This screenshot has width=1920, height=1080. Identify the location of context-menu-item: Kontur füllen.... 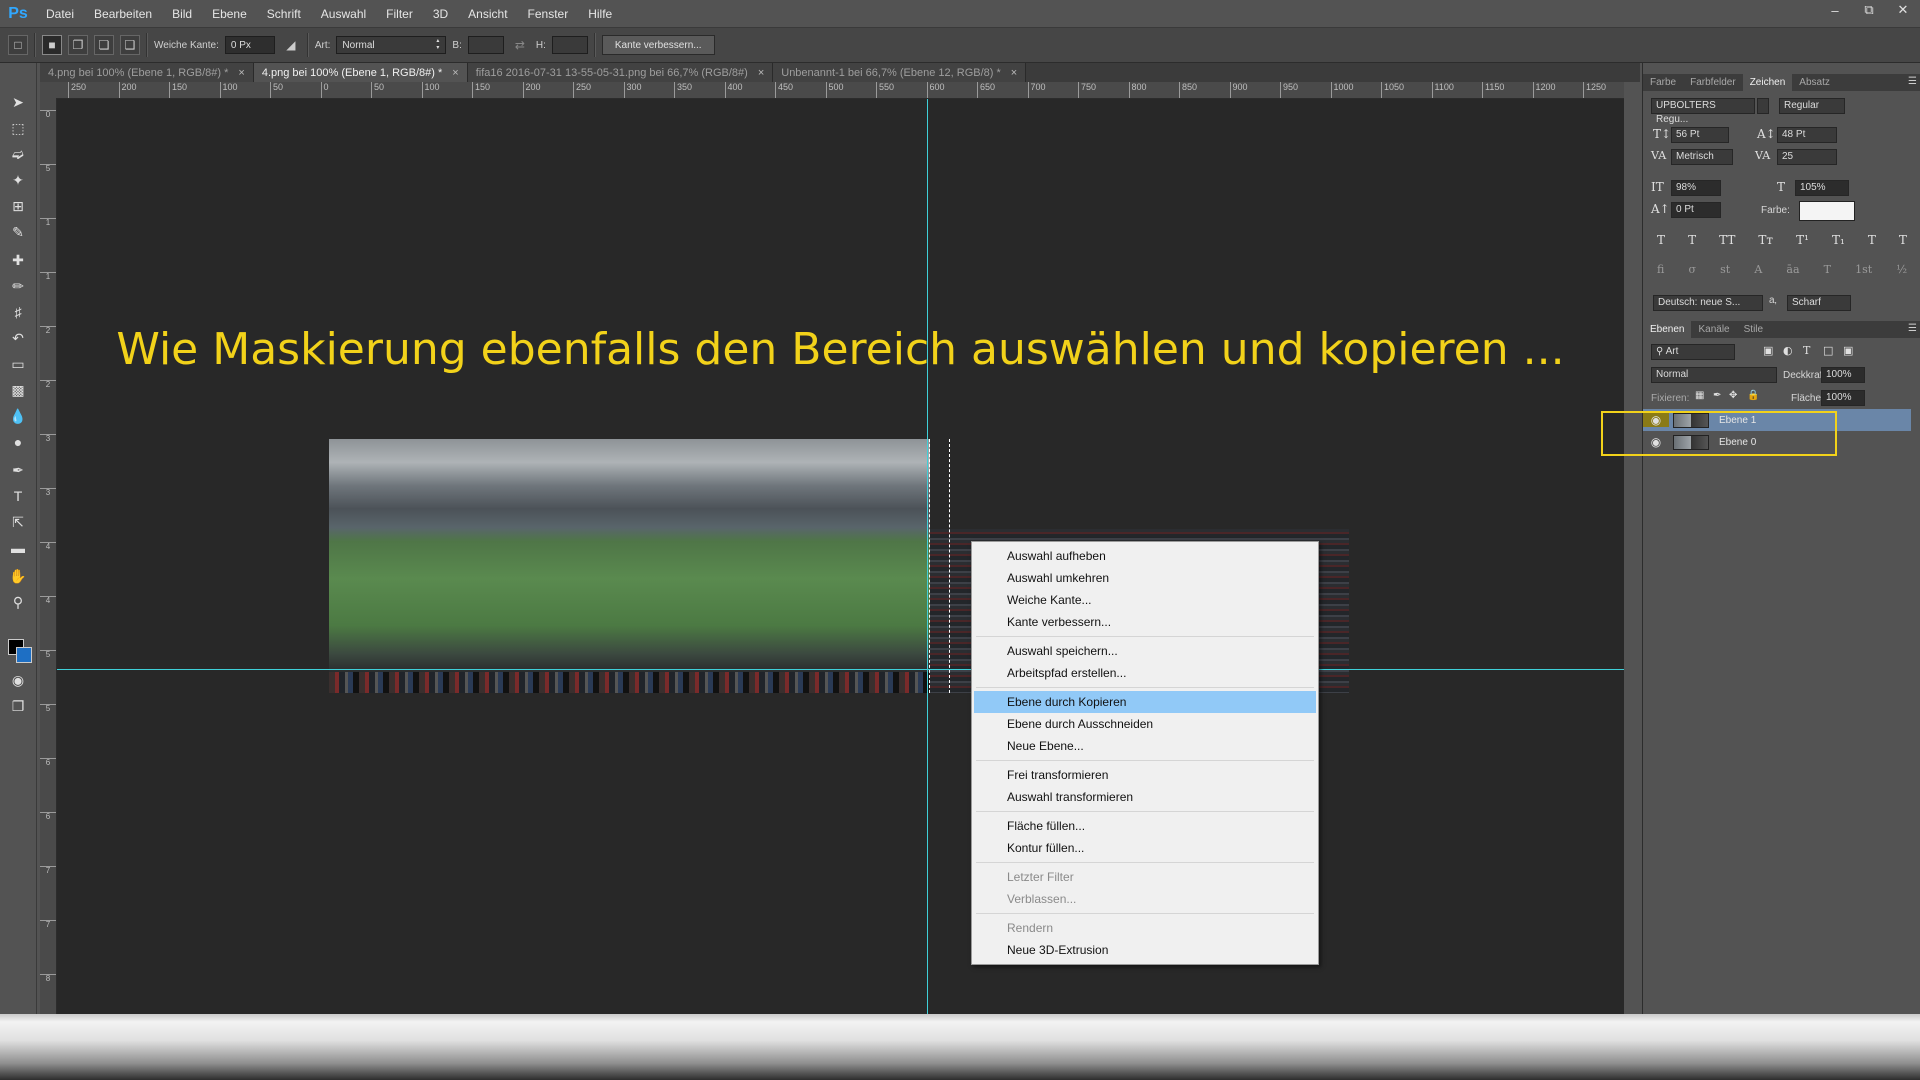
(1145, 848).